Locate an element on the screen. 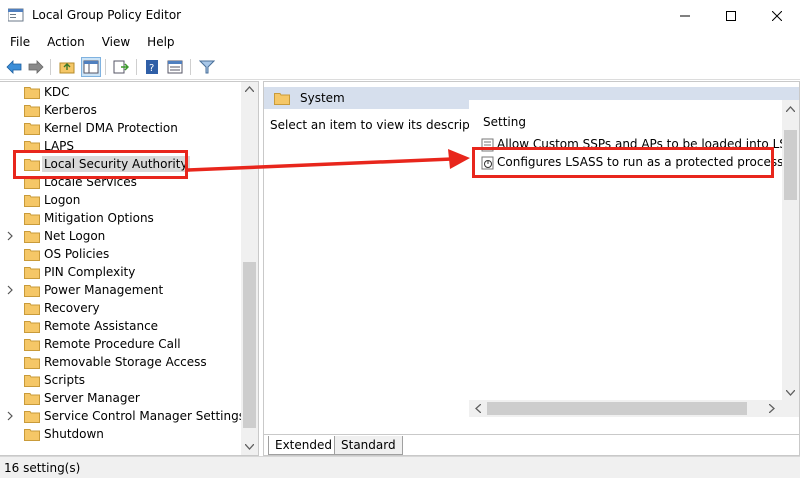 This screenshot has width=800, height=478. tree-item-label: Server Manager is located at coordinates (92, 398).